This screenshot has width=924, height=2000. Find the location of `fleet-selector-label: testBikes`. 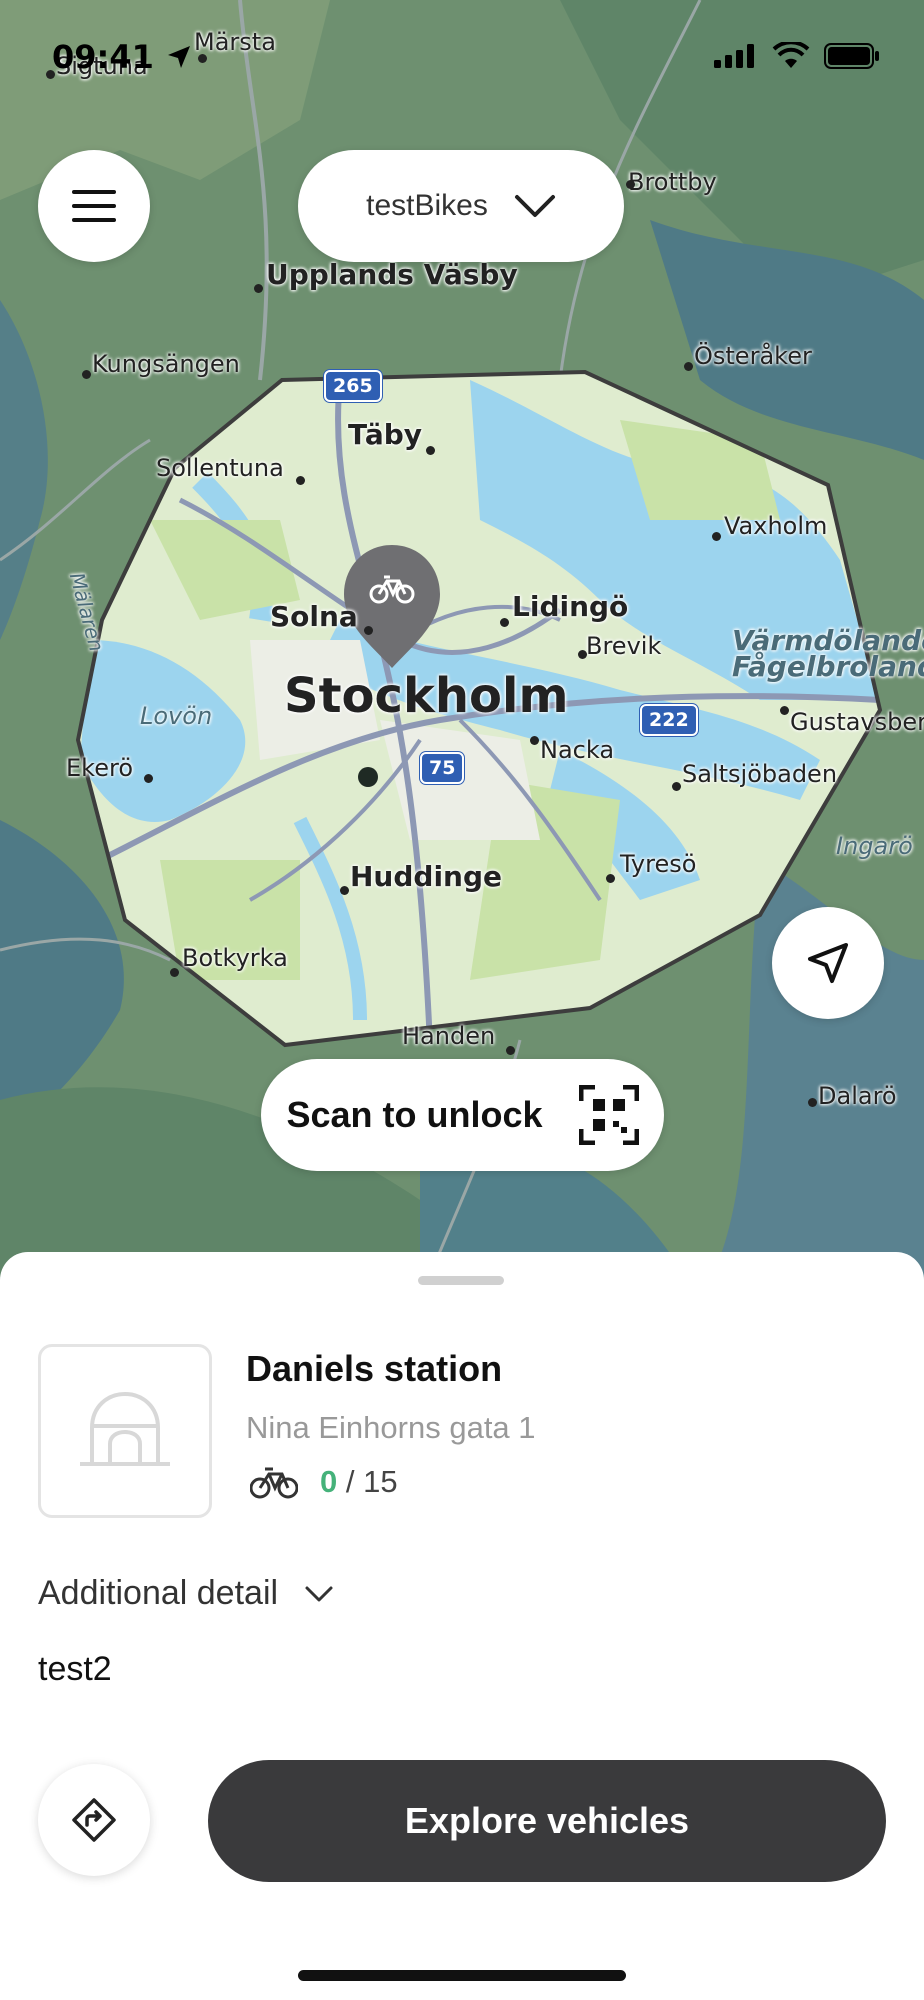

fleet-selector-label: testBikes is located at coordinates (427, 205).